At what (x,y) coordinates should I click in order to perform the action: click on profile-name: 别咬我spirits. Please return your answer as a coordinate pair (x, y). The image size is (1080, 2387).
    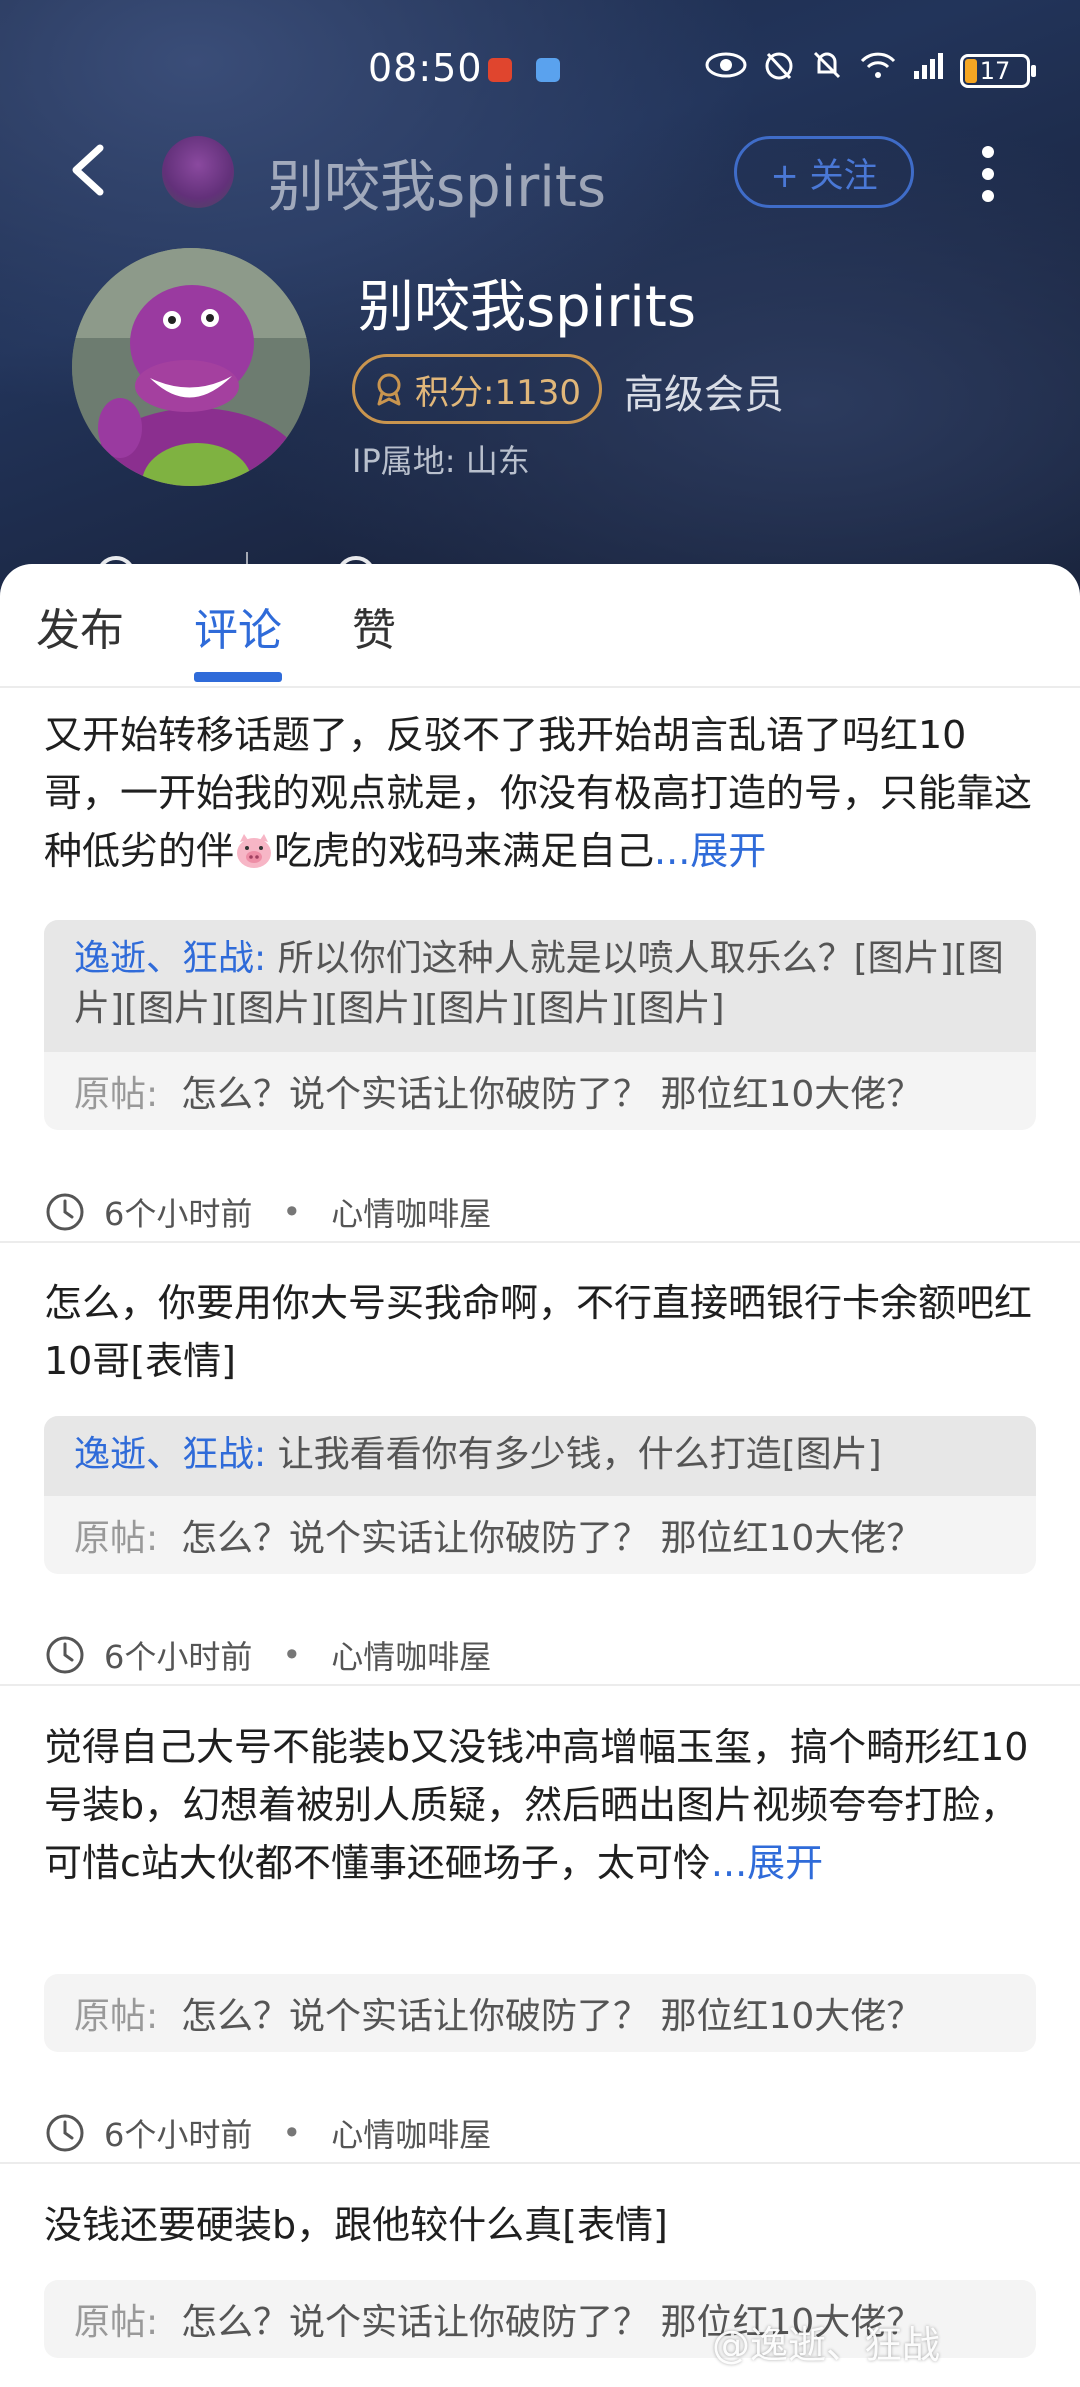
    Looking at the image, I should click on (527, 307).